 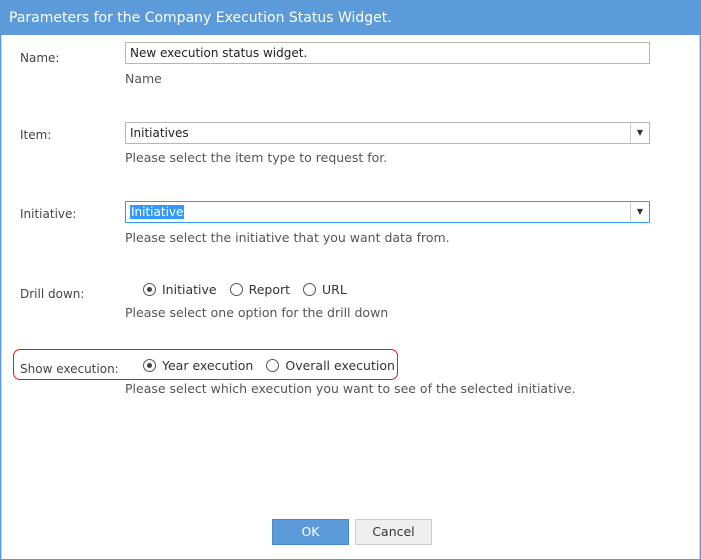 I want to click on ok-button: OK, so click(x=310, y=532).